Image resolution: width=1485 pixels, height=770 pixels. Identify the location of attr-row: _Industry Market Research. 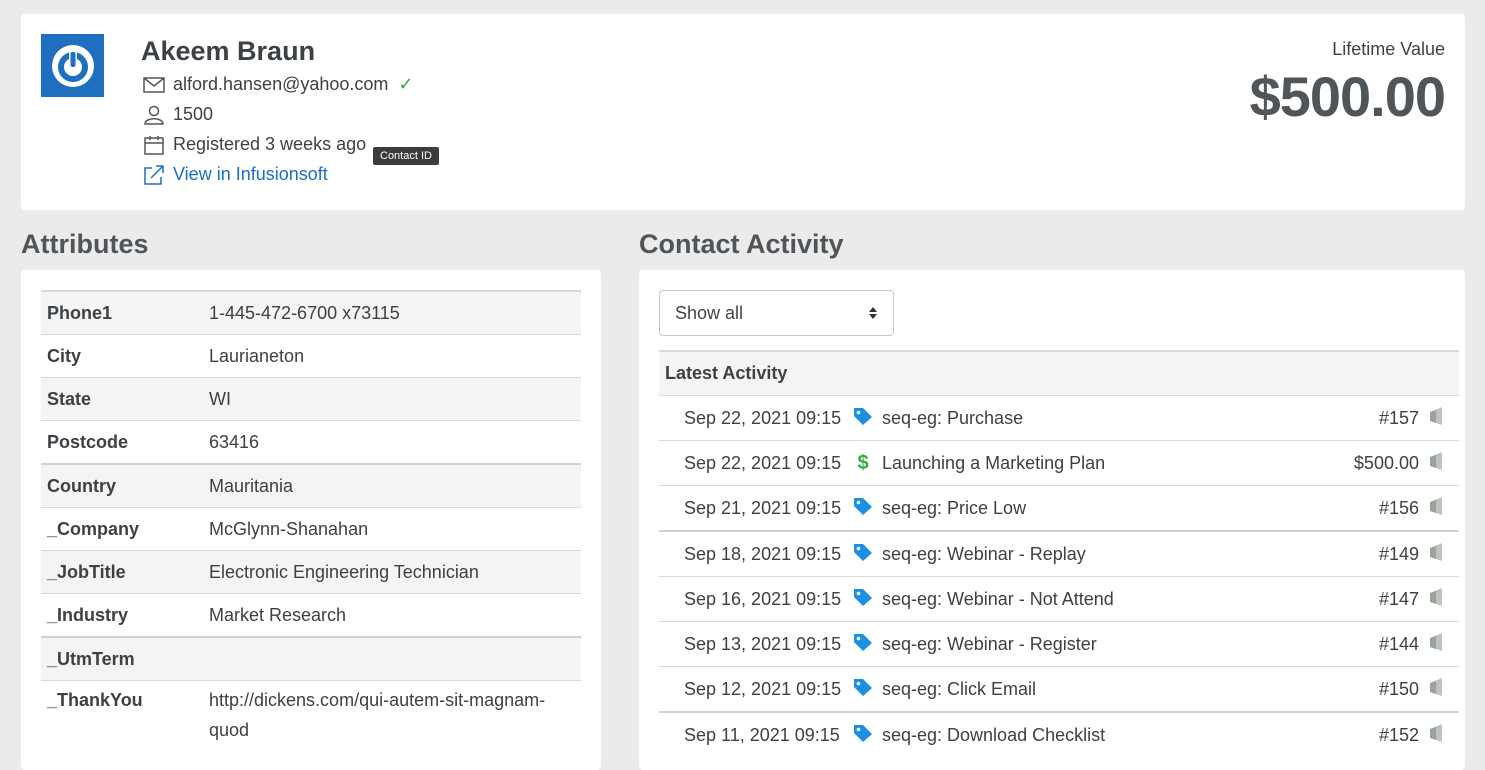
(311, 615).